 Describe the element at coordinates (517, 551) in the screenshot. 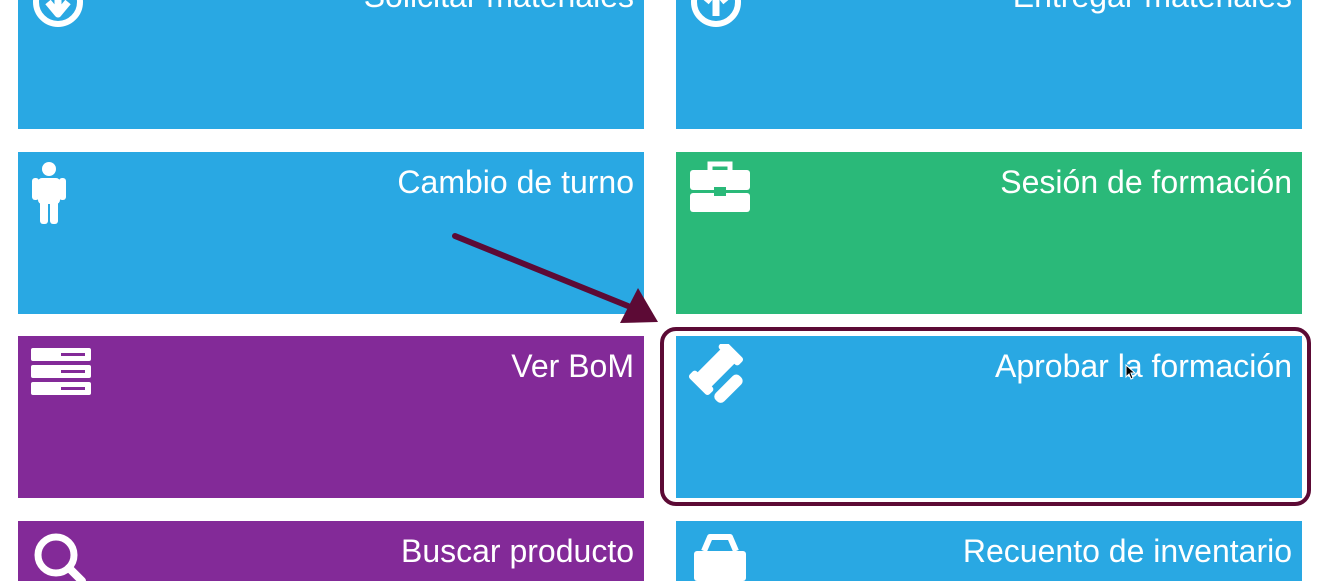

I see `tile-label: Buscar producto` at that location.